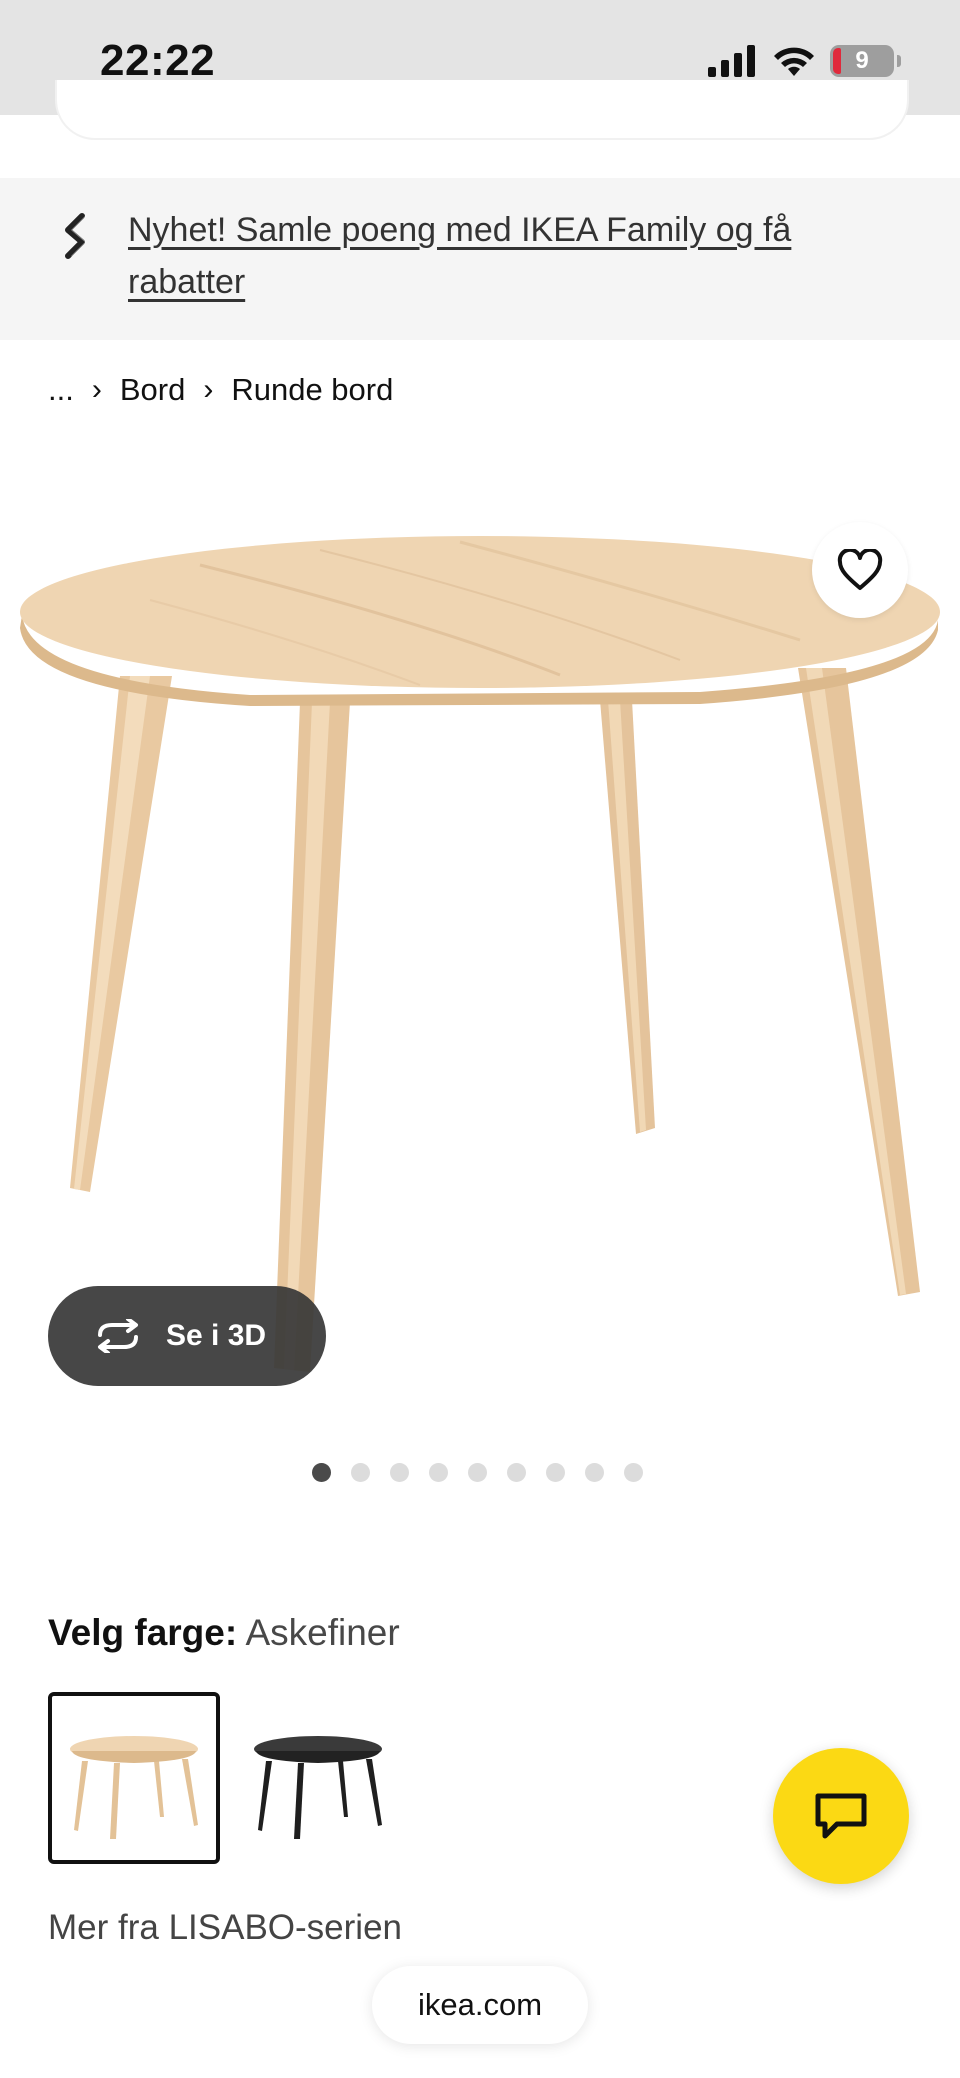 This screenshot has height=2078, width=960. Describe the element at coordinates (482, 110) in the screenshot. I see `search-bar-edge` at that location.